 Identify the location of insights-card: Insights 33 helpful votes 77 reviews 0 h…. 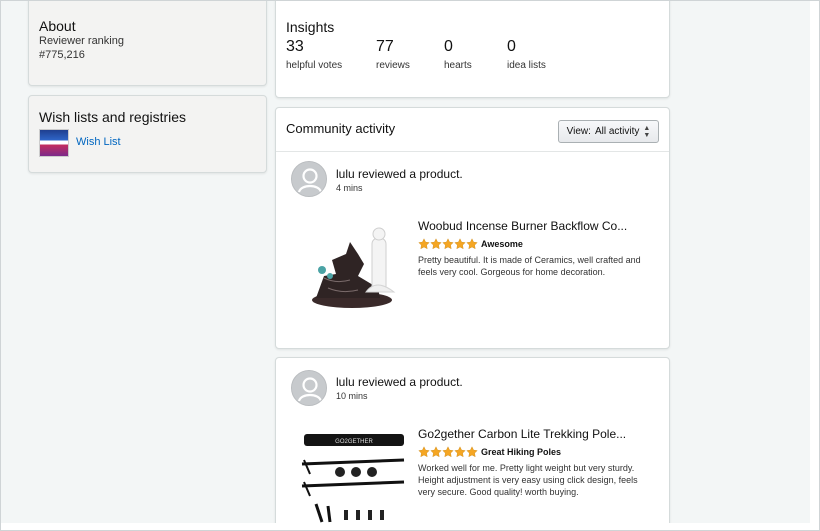
(472, 49).